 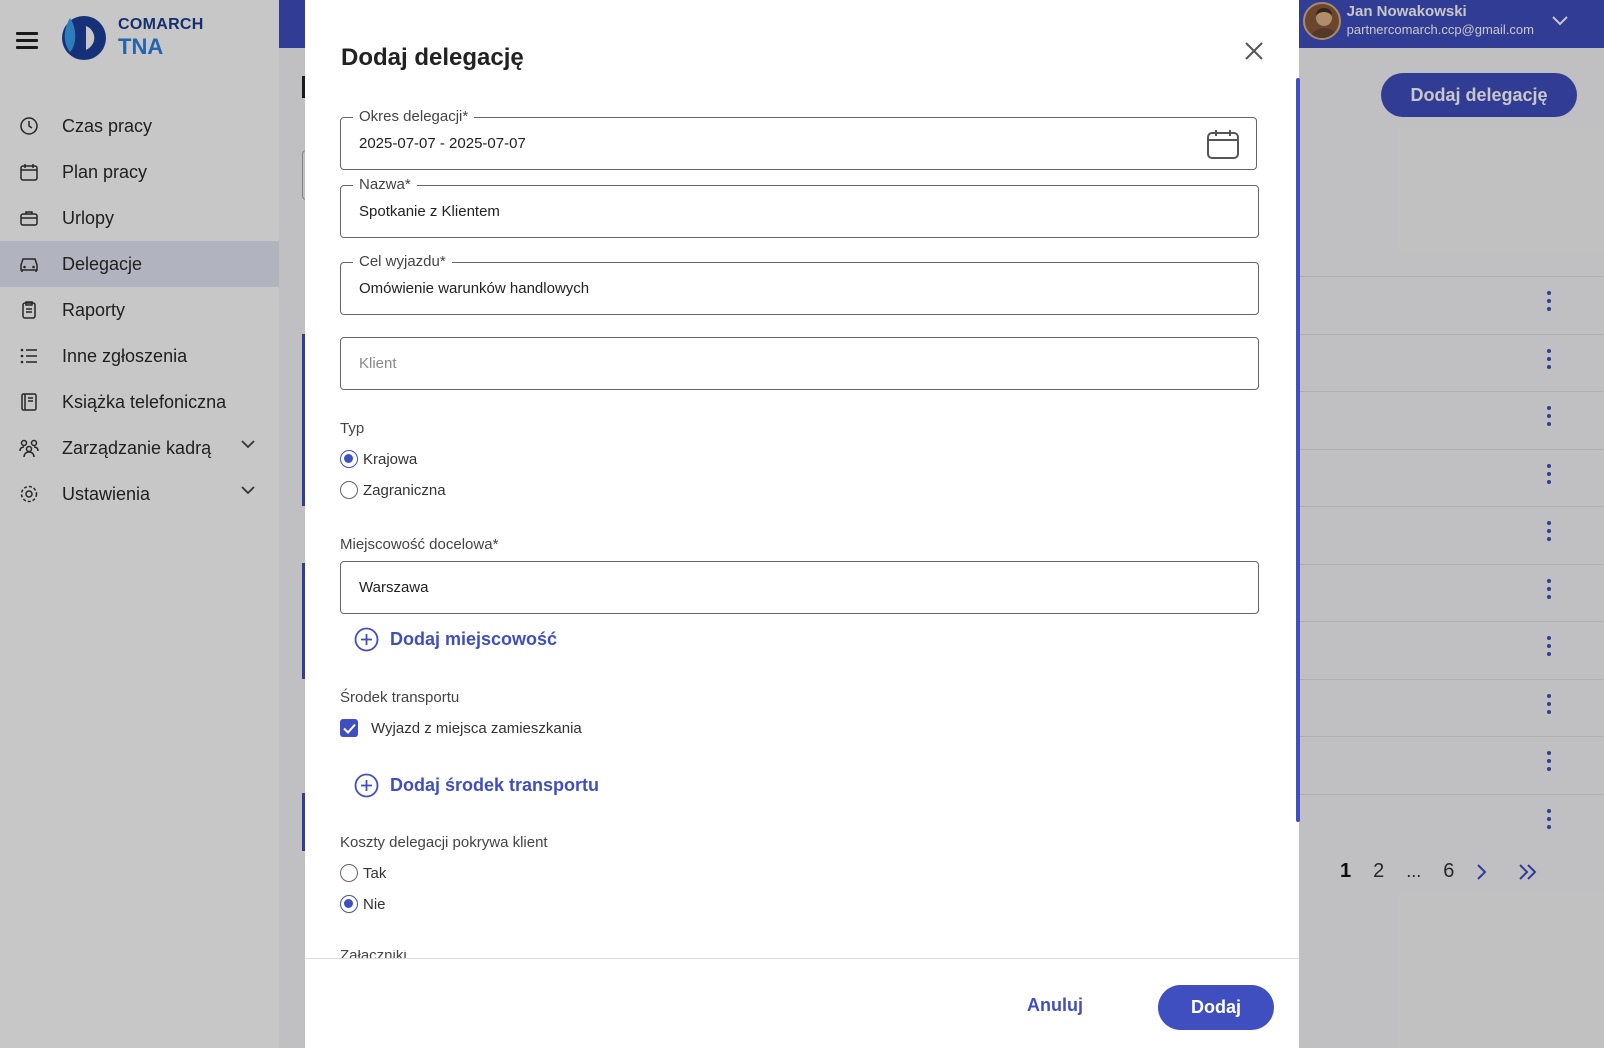 I want to click on destination-value: Warszawa, so click(x=394, y=587).